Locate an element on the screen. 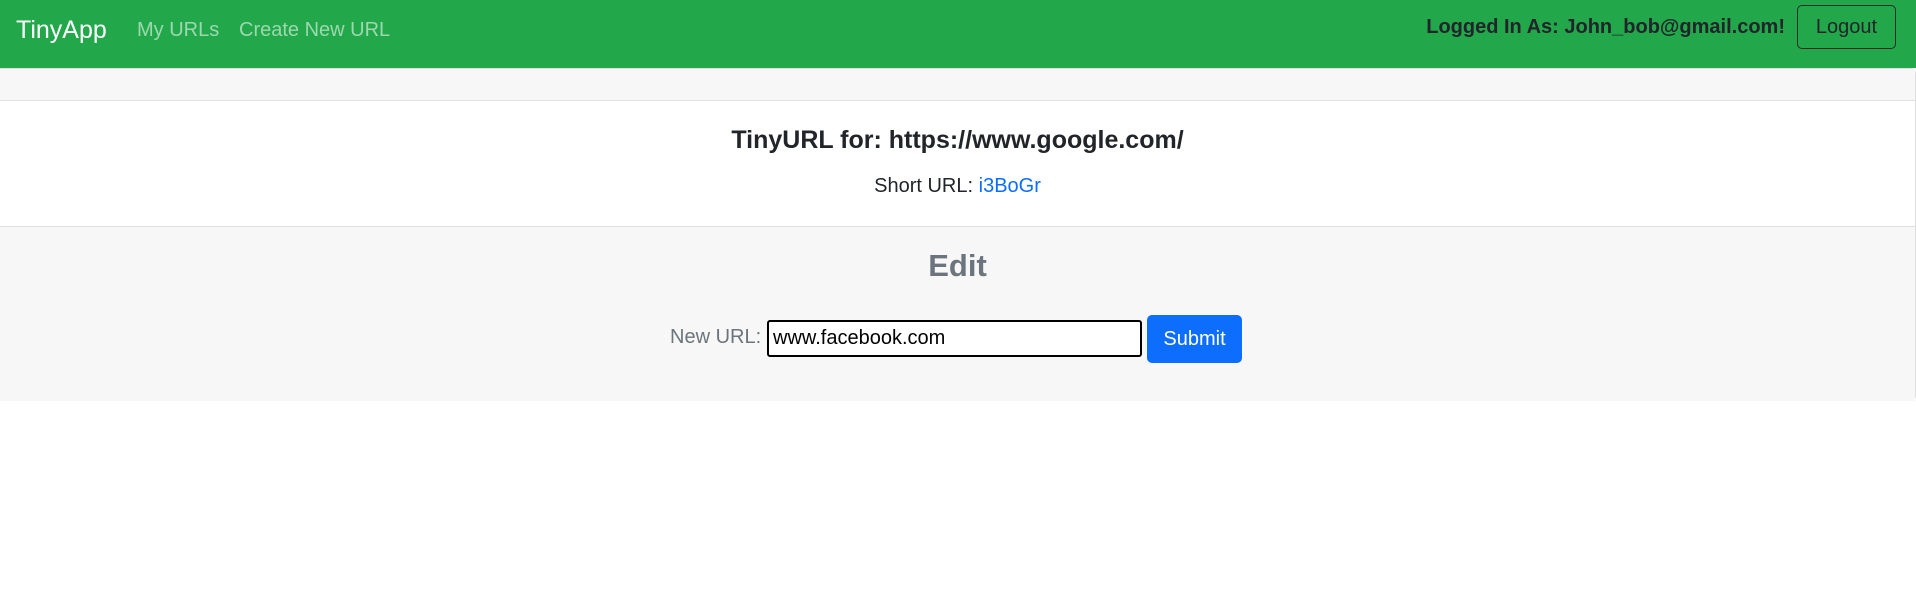 Image resolution: width=1916 pixels, height=599 pixels. card-title: TinyURL for: https://www.google.com/ is located at coordinates (957, 140).